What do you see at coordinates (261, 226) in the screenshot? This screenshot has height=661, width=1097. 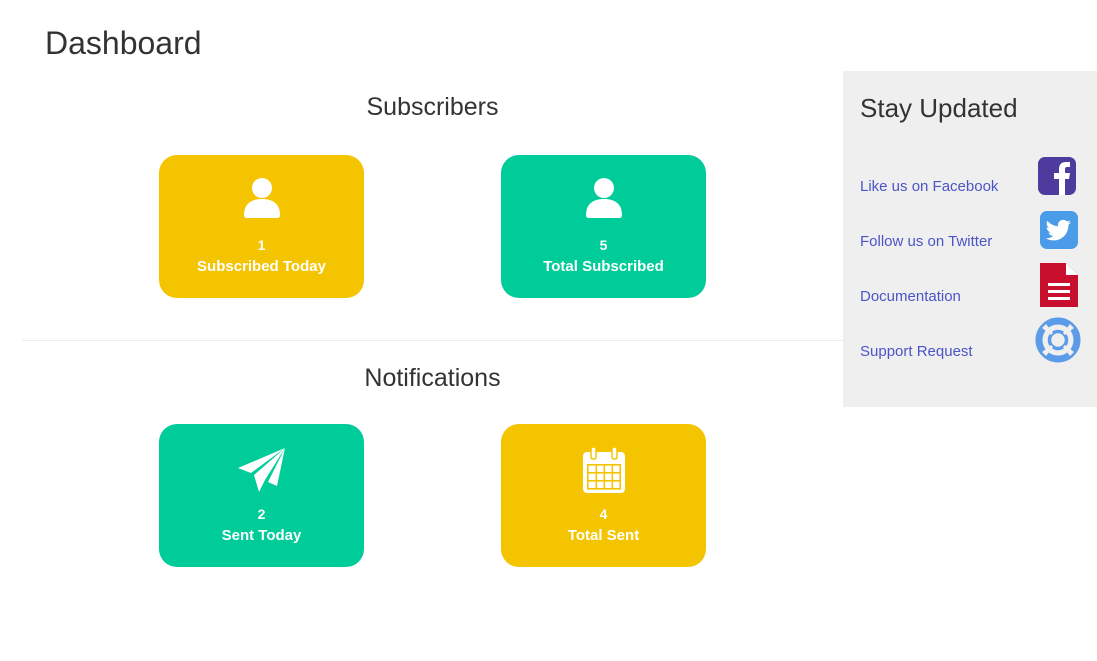 I see `subscribed-today-card: 1 Subscribed Today` at bounding box center [261, 226].